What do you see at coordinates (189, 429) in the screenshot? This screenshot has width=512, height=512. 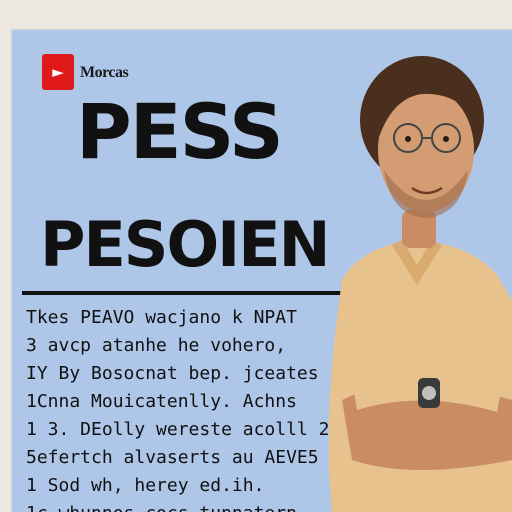 I see `body-line: 1 3. DEolly wereste acolll 2.o` at bounding box center [189, 429].